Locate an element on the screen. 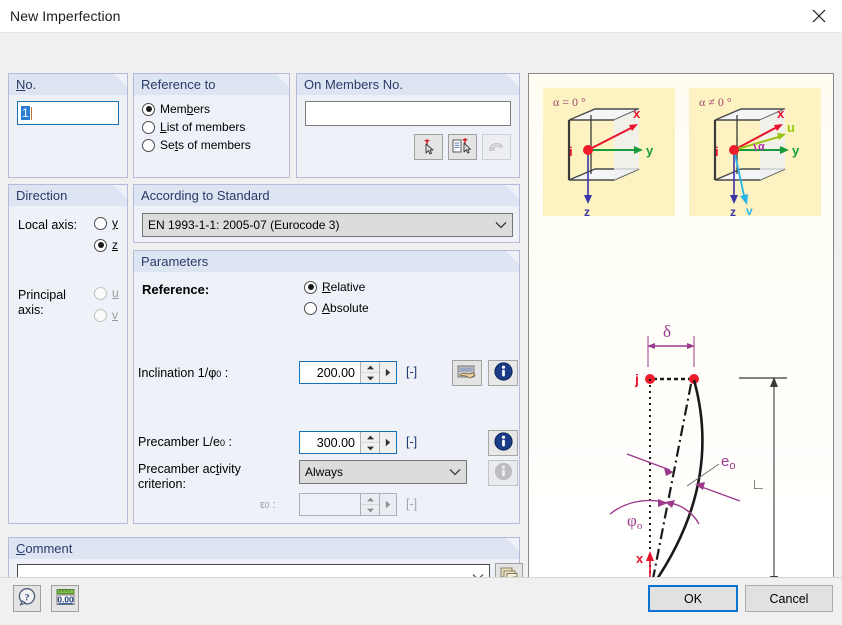 This screenshot has width=842, height=625. precamber-spinner is located at coordinates (369, 442).